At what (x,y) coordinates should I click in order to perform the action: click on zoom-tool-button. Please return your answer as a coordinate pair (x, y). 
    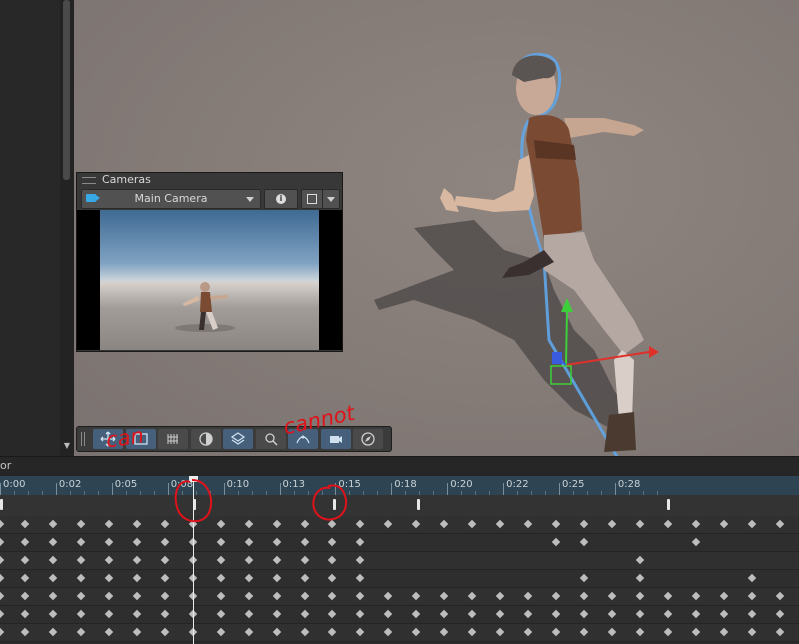
    Looking at the image, I should click on (270, 439).